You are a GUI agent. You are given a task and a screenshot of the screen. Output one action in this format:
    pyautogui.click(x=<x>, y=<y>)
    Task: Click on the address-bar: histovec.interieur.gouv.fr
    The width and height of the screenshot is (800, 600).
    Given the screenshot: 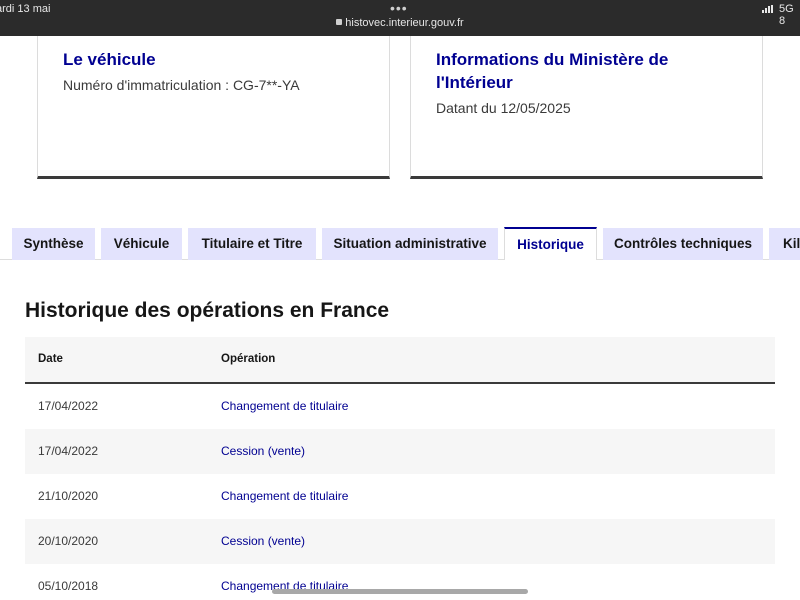 What is the action you would take?
    pyautogui.click(x=400, y=23)
    